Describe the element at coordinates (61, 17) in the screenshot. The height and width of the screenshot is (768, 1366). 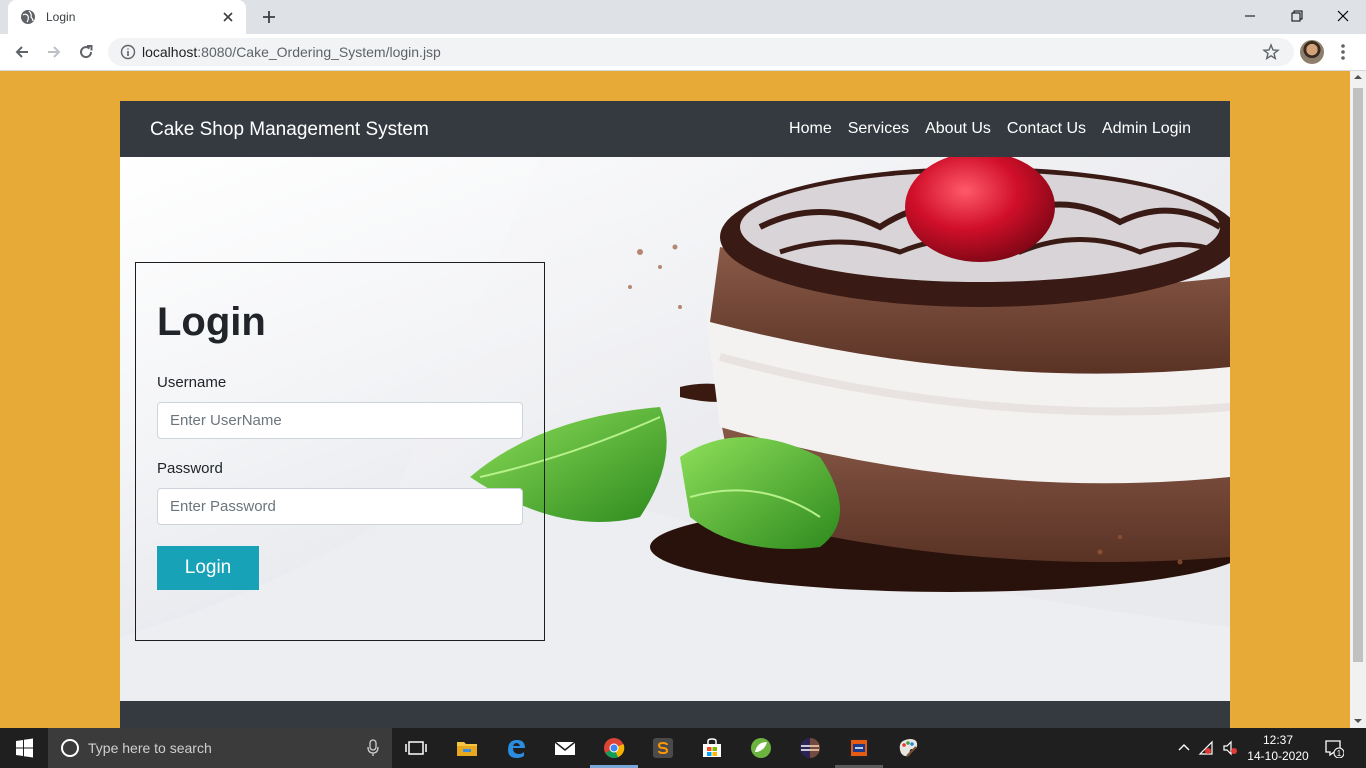
I see `tab-title: Login` at that location.